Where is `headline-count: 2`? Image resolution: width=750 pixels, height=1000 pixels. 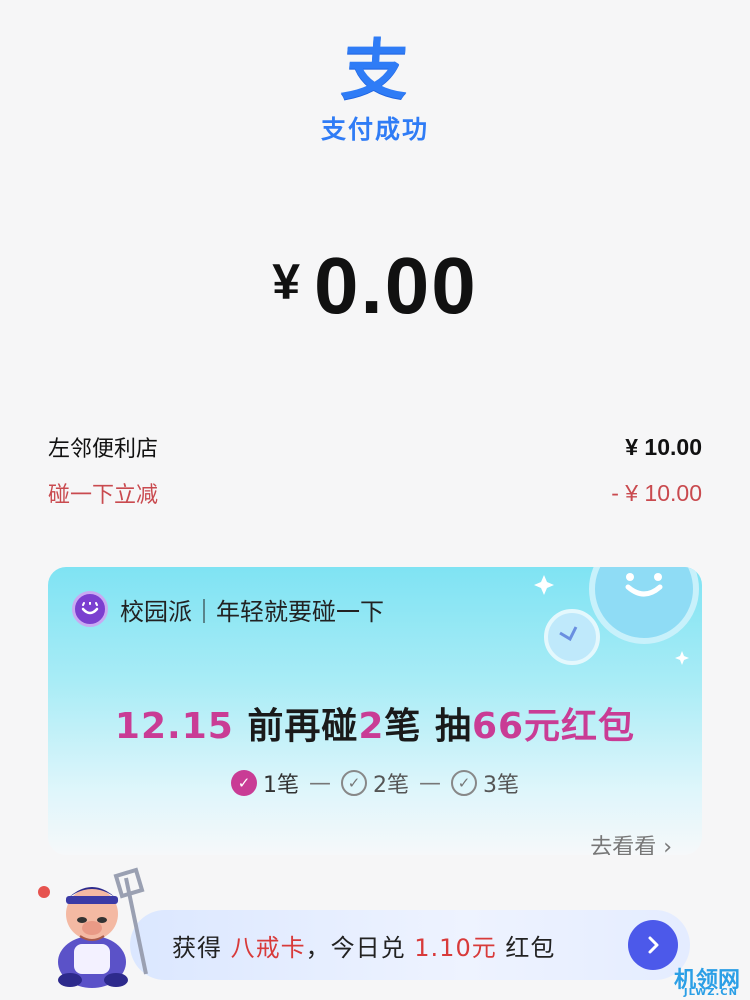
headline-count: 2 is located at coordinates (371, 726).